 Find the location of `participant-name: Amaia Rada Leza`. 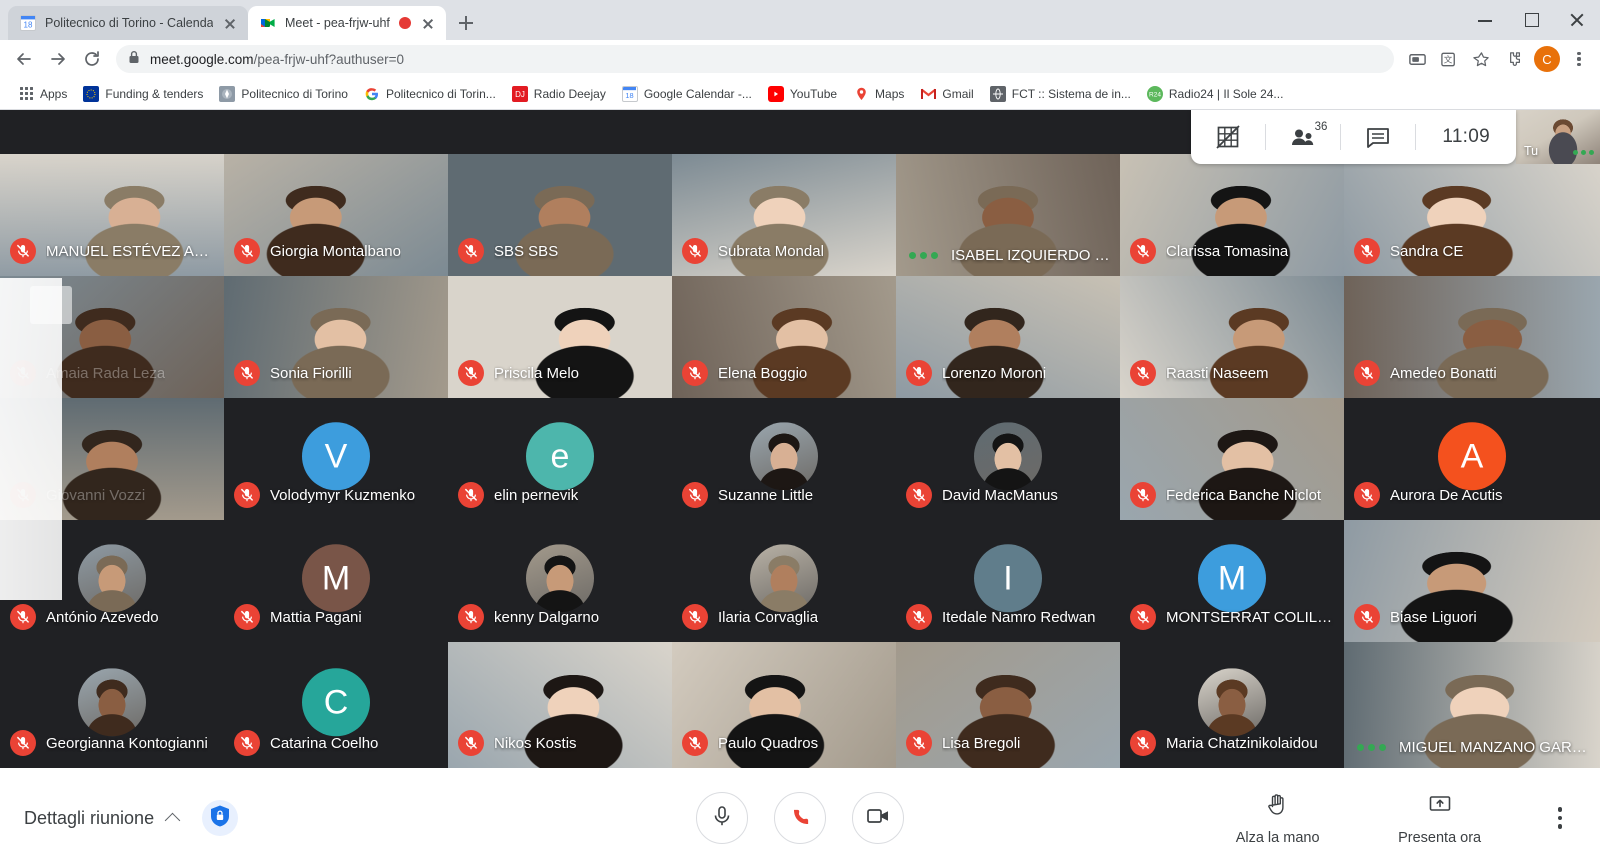

participant-name: Amaia Rada Leza is located at coordinates (106, 373).